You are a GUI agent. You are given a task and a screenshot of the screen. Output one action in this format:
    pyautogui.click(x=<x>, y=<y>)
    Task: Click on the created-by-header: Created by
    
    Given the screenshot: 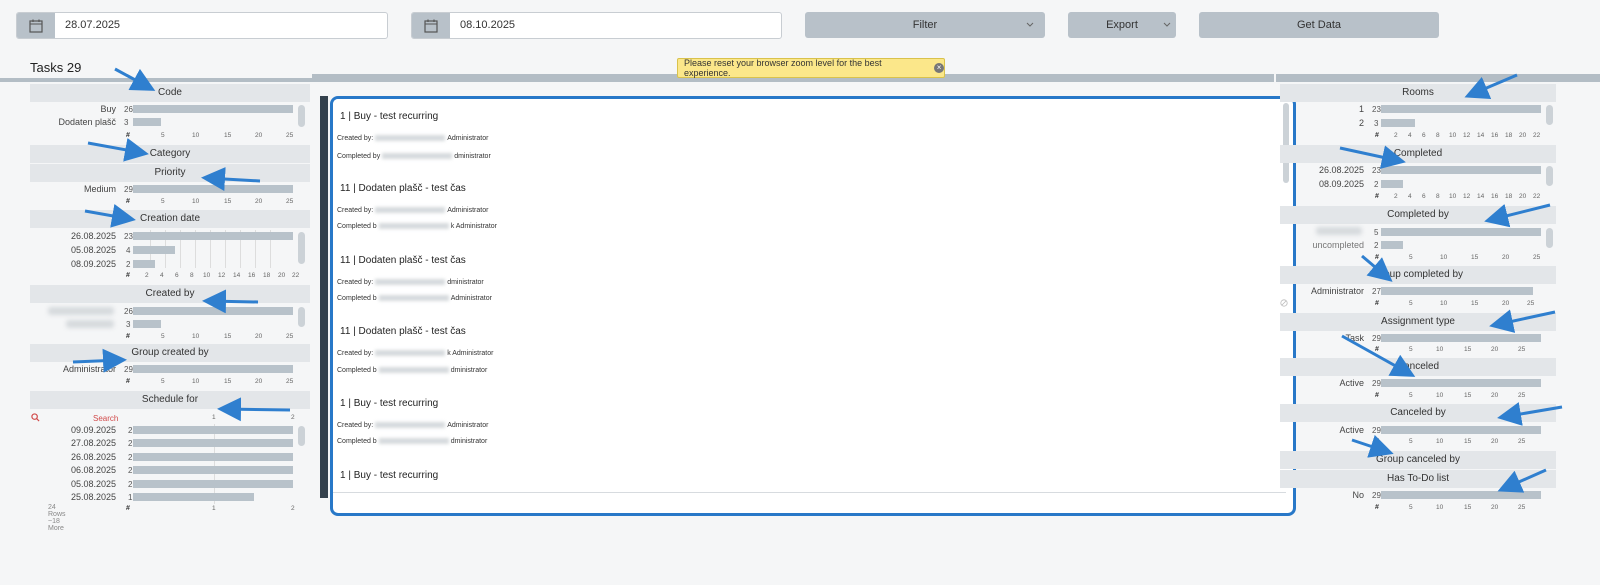 What is the action you would take?
    pyautogui.click(x=170, y=294)
    